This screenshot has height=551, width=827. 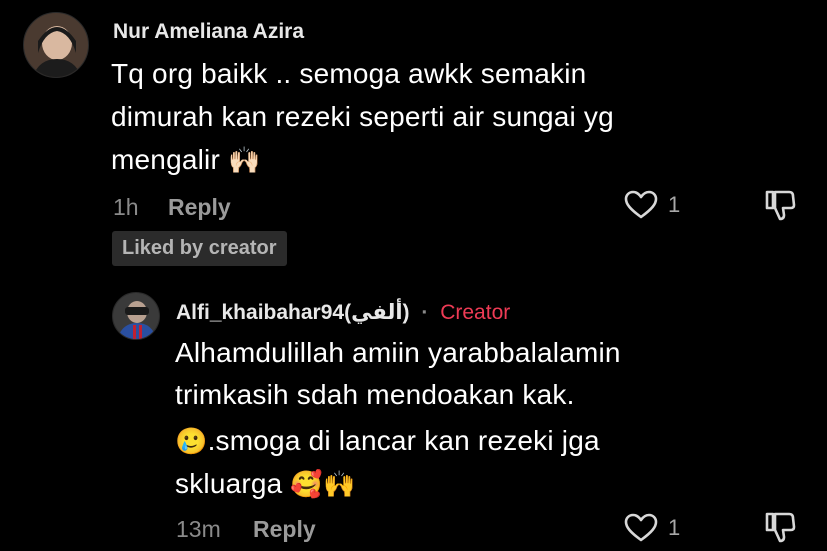 What do you see at coordinates (126, 207) in the screenshot?
I see `comment-time: 1h` at bounding box center [126, 207].